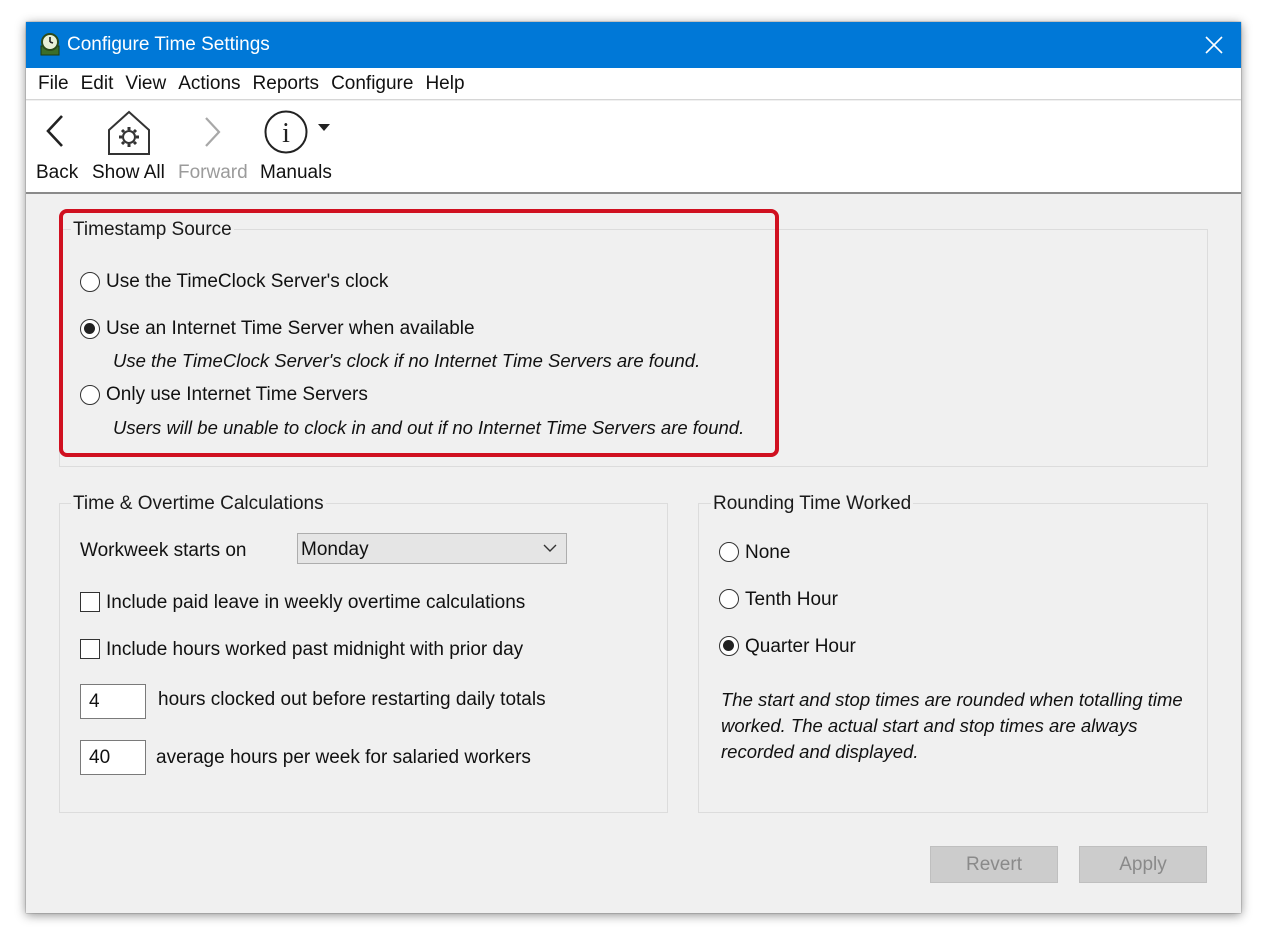  What do you see at coordinates (335, 549) in the screenshot?
I see `workweek-value: Monday` at bounding box center [335, 549].